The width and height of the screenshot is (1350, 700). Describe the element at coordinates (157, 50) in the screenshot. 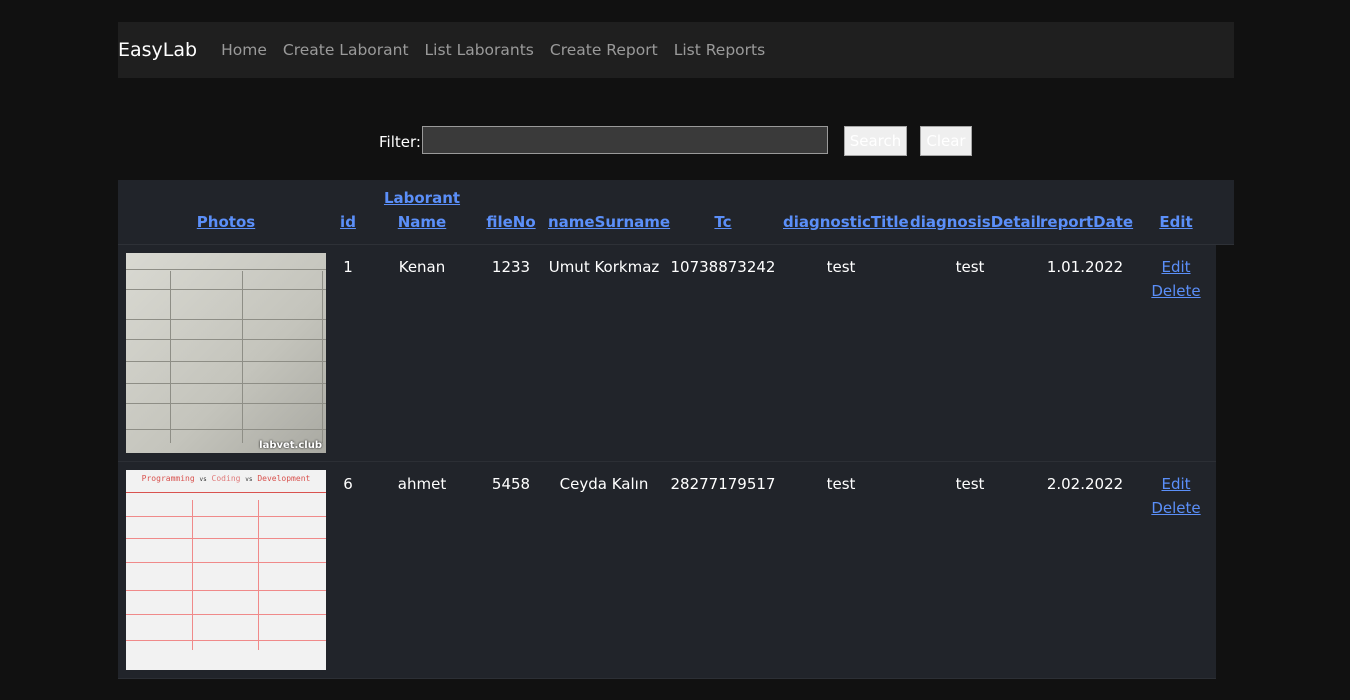

I see `brand-logo: EasyLab` at that location.